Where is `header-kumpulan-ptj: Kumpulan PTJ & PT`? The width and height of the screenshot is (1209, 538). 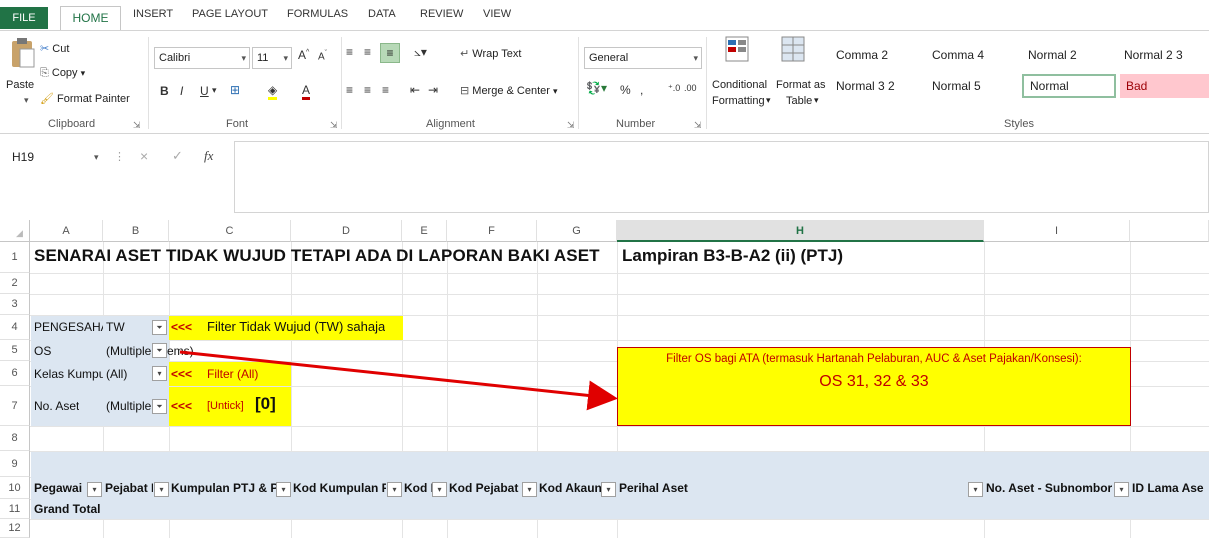
header-kumpulan-ptj: Kumpulan PTJ & PT is located at coordinates (223, 488).